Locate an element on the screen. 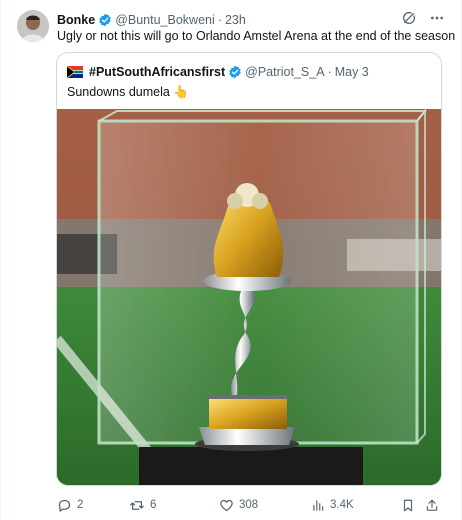  grok-icon is located at coordinates (409, 18).